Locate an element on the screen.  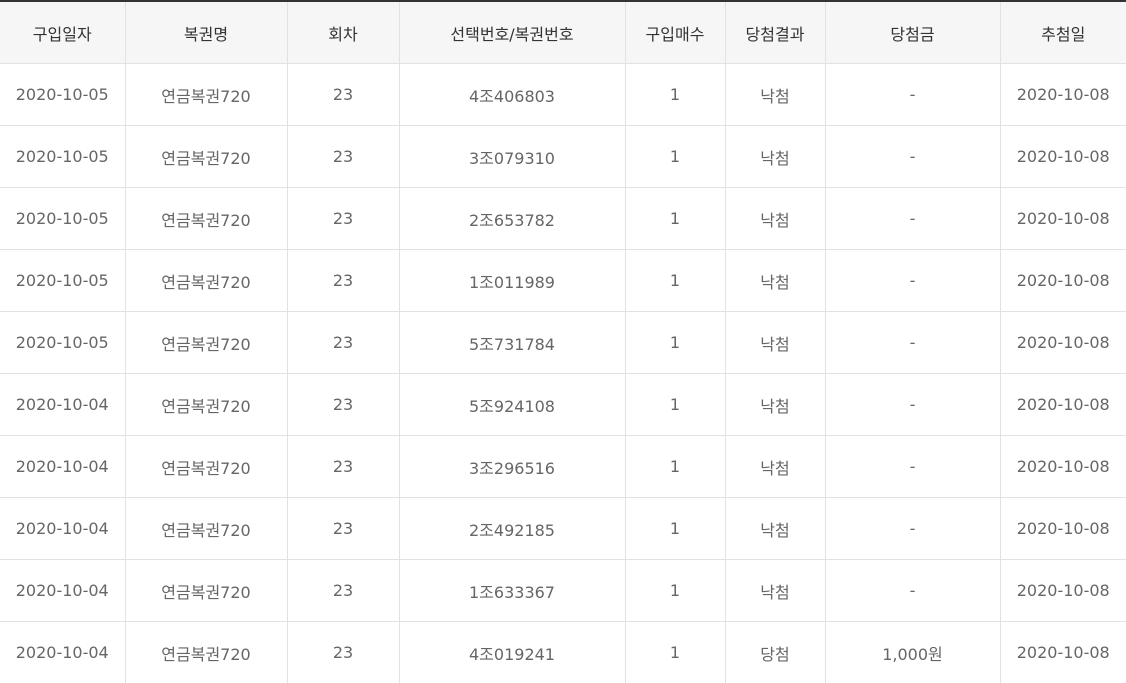
header-round: 회차 is located at coordinates (343, 32).